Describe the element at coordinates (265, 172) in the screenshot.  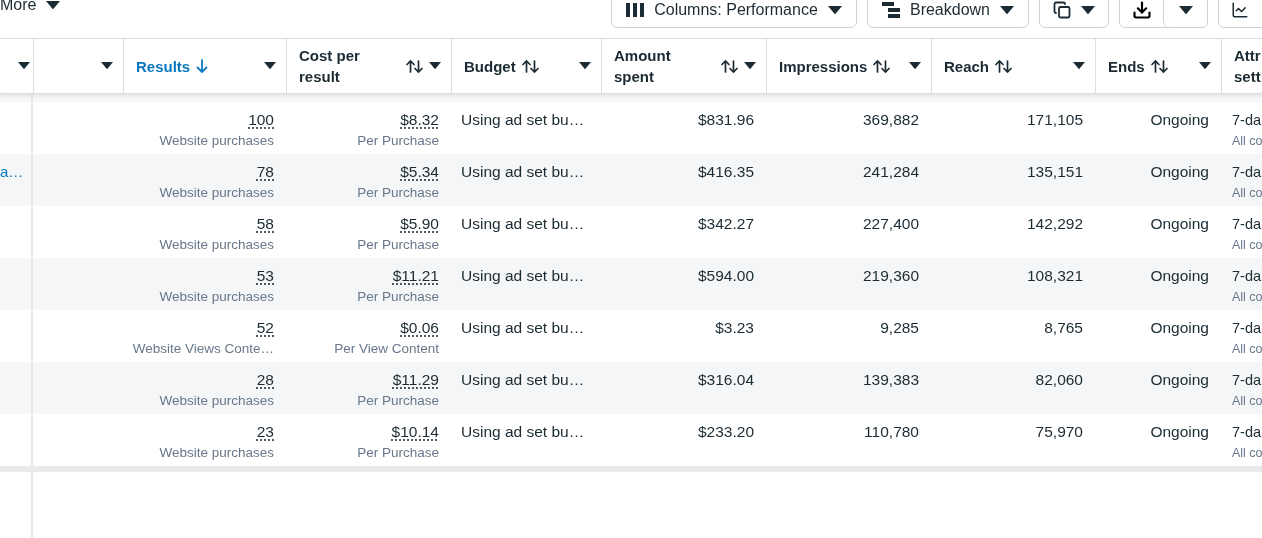
I see `results-value: 78` at that location.